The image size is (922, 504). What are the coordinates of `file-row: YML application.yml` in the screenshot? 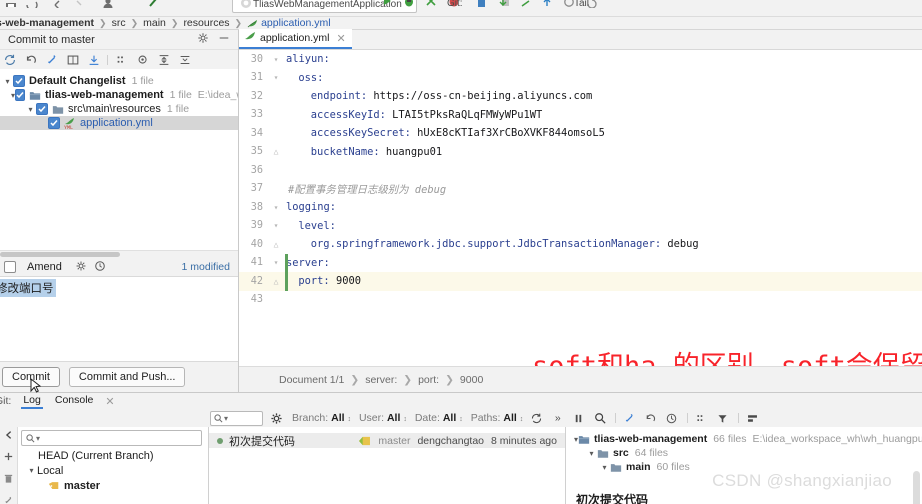 It's located at (119, 123).